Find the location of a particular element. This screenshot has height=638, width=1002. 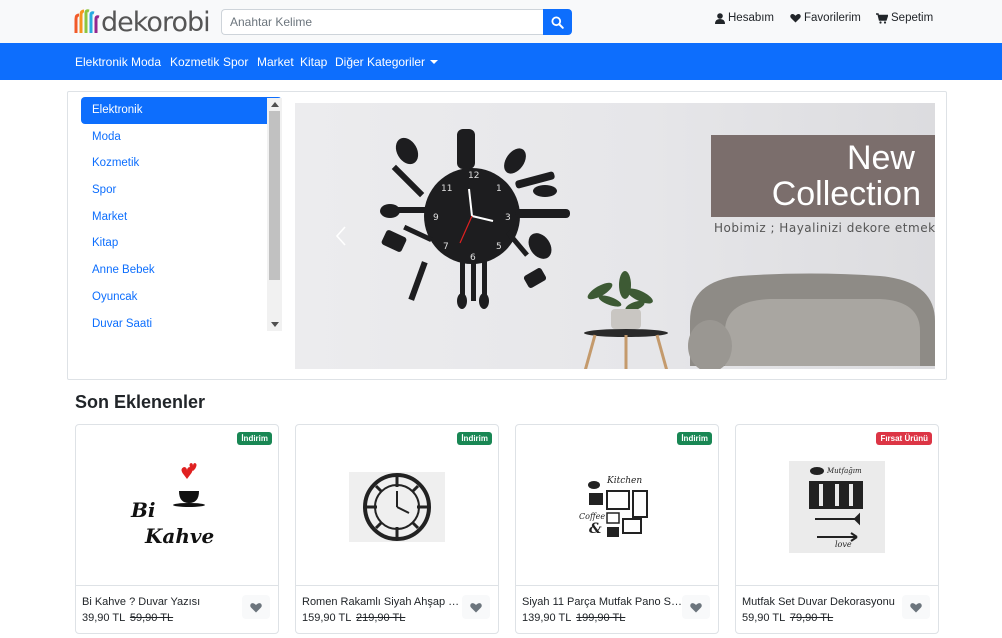

svg-text: 7 is located at coordinates (446, 247).